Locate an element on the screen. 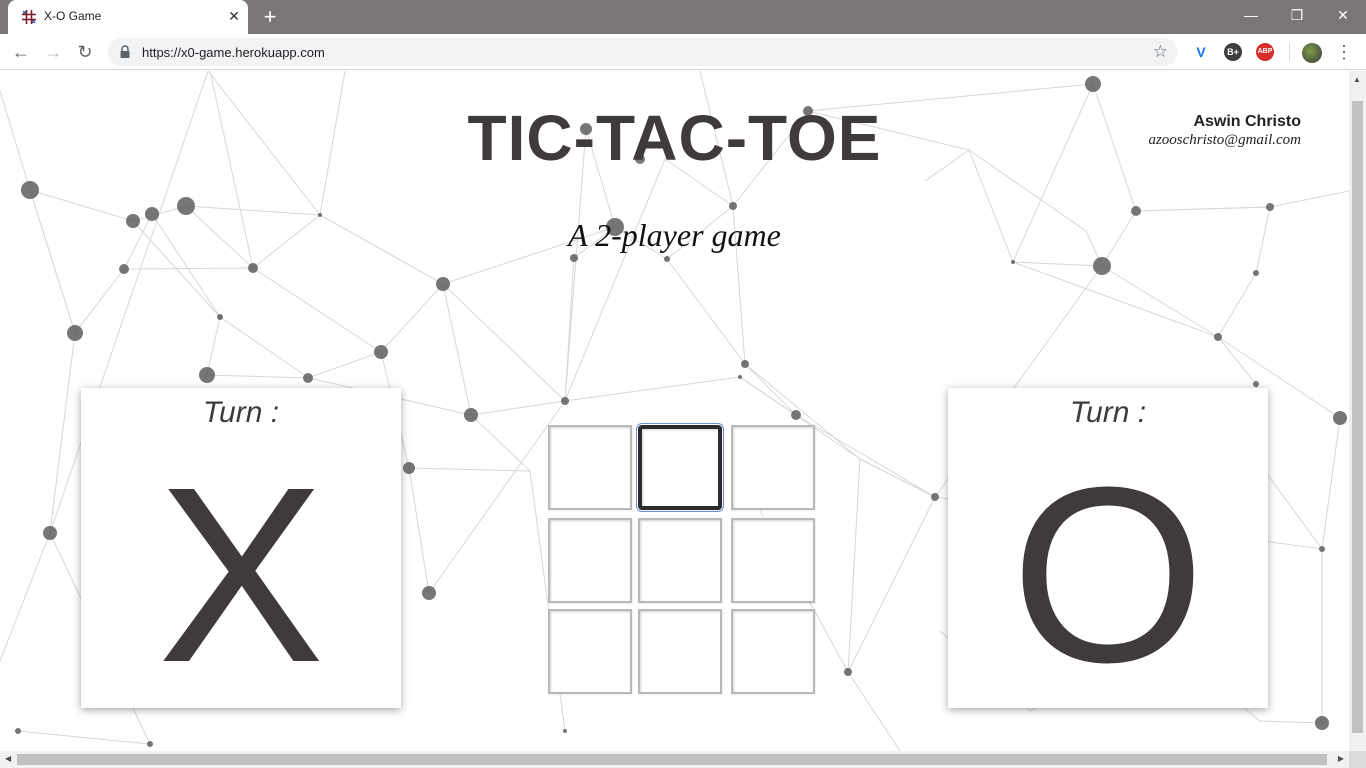 The image size is (1366, 768). page-subtitle: A 2-player game is located at coordinates (674, 235).